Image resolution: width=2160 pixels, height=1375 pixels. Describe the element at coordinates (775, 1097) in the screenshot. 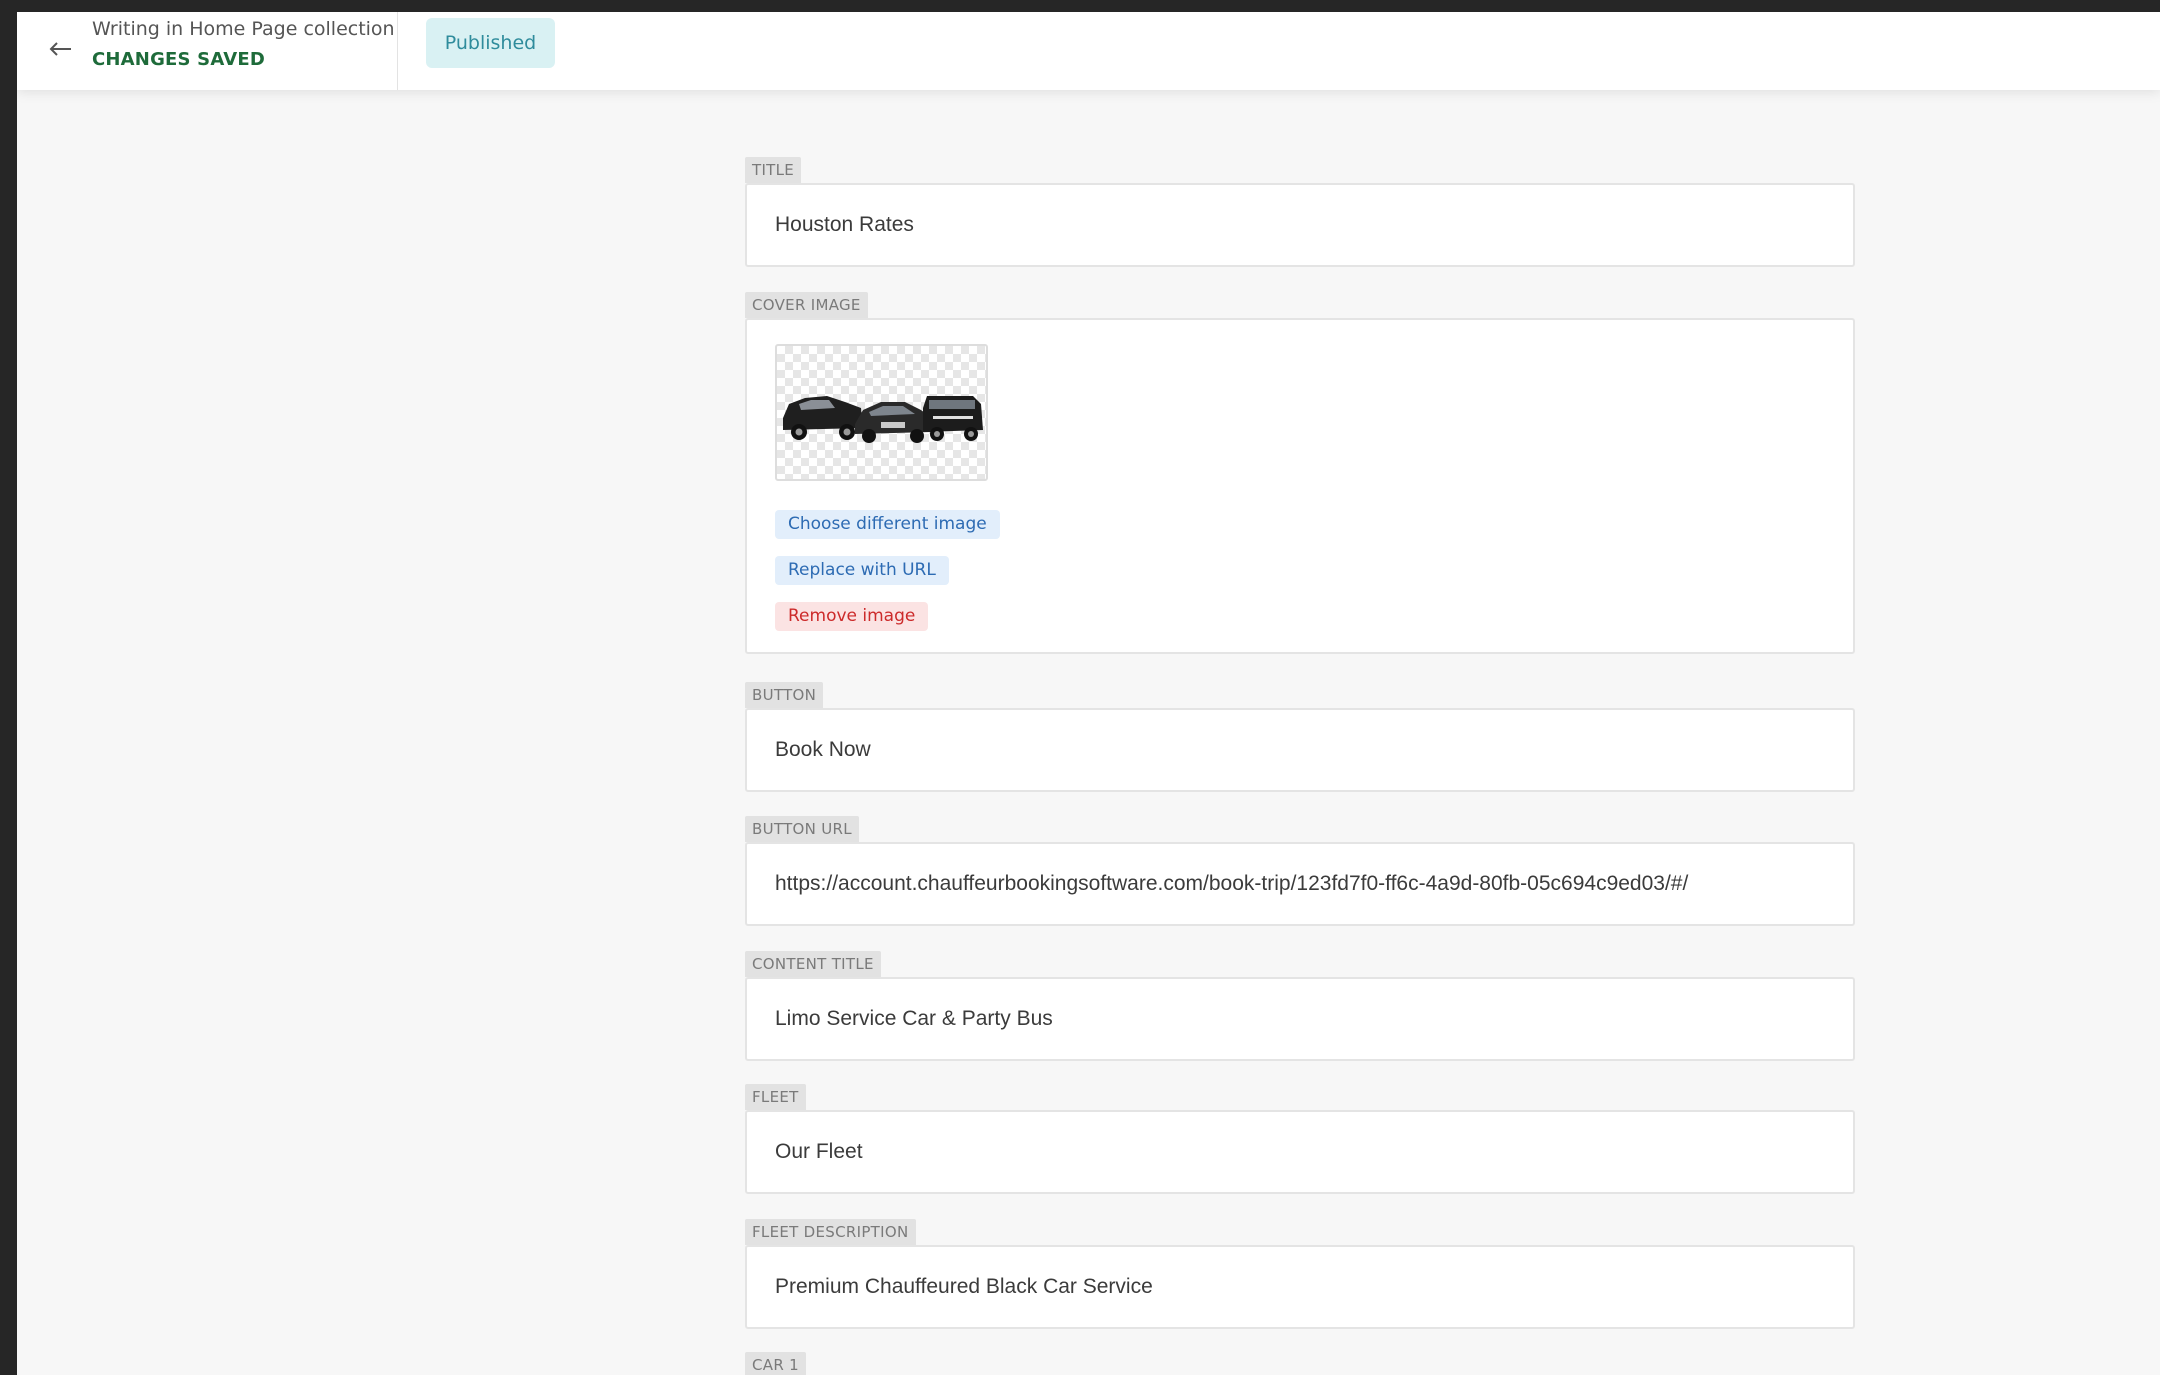

I see `fleet-label: FLEET` at that location.